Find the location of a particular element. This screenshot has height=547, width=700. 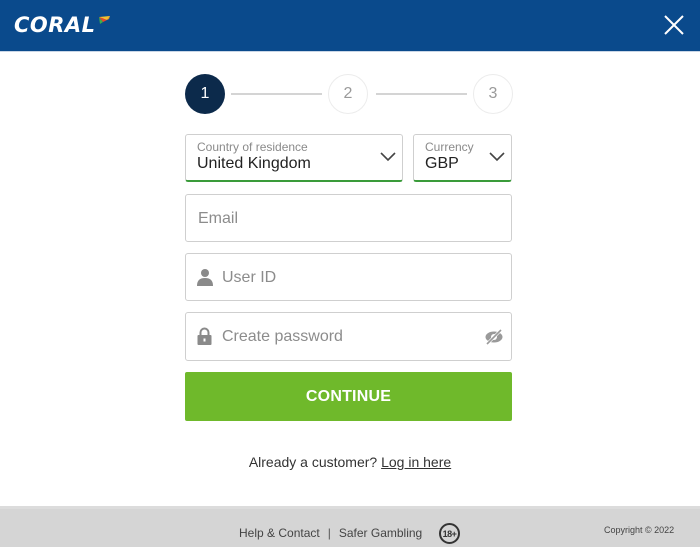

login-prompt-text: Already a customer? is located at coordinates (313, 462).